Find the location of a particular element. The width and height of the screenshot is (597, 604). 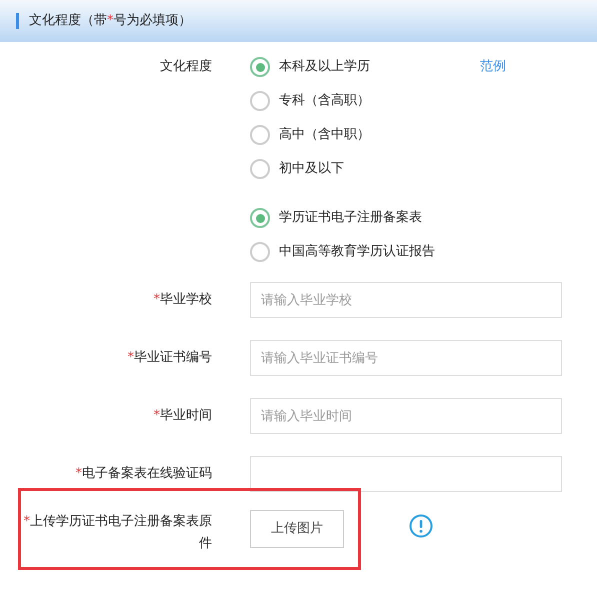

radio-option: 中国高等教育学历认证报告 is located at coordinates (342, 252).